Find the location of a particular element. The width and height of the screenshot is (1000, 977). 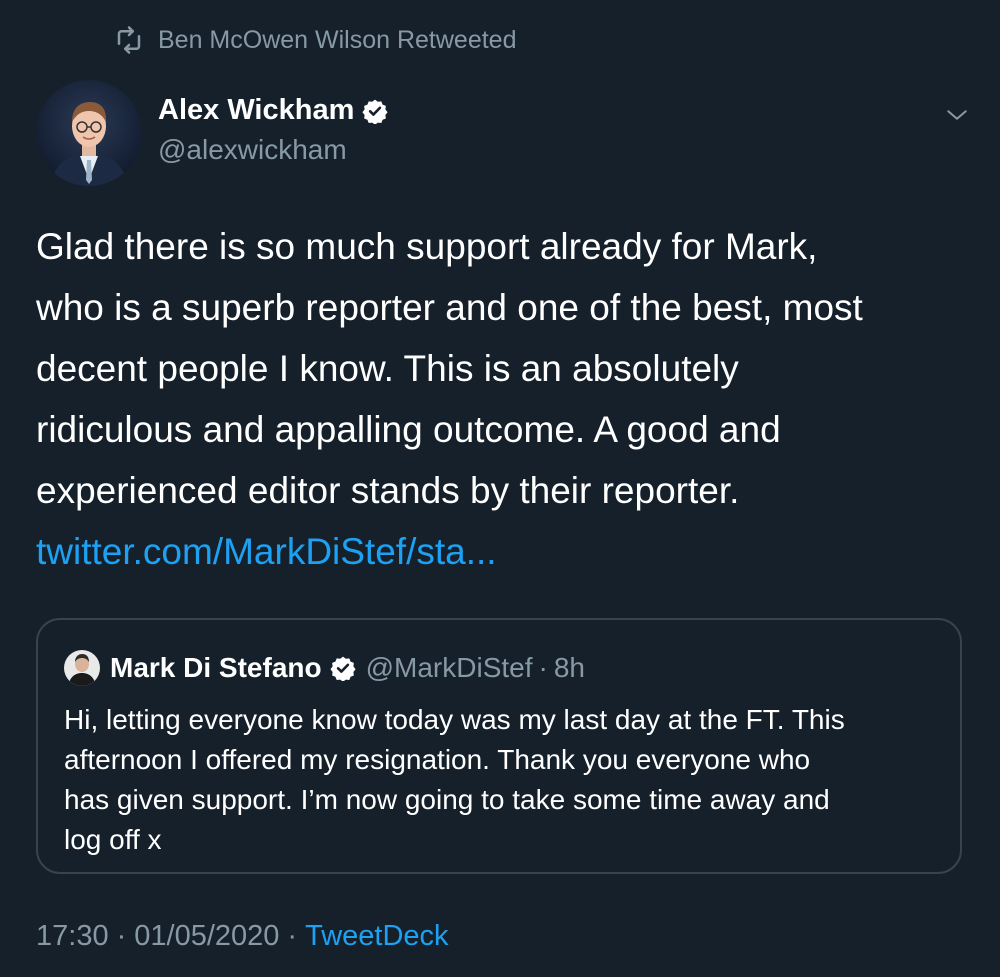

author-avatar is located at coordinates (89, 133).